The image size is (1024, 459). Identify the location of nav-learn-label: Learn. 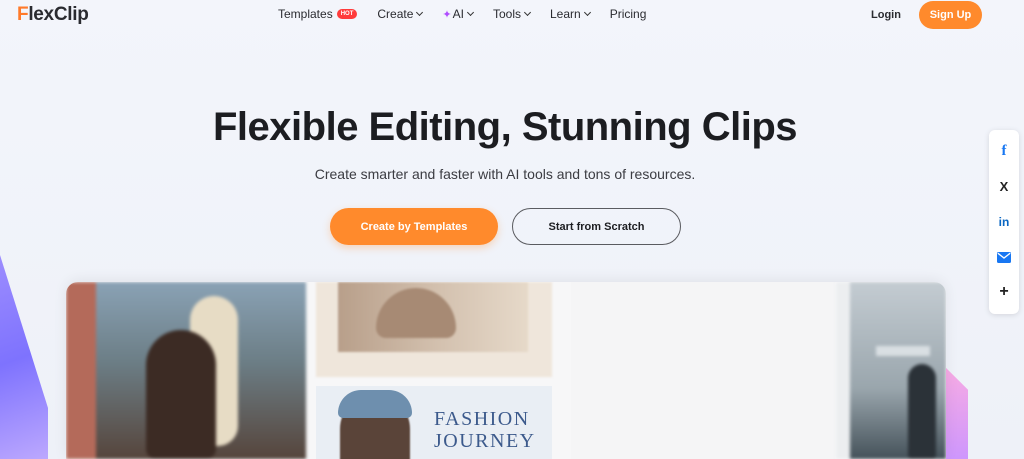
(565, 14).